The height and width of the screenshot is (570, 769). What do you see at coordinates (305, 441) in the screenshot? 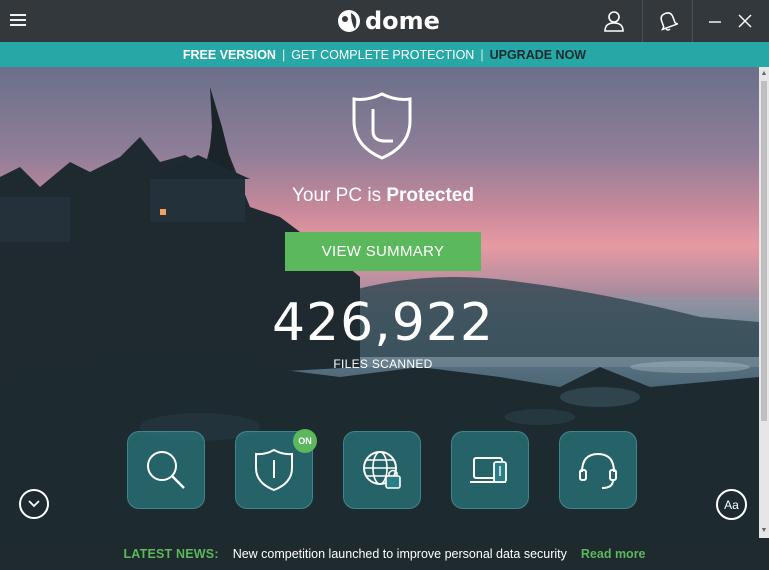
I see `status-badge: ON` at bounding box center [305, 441].